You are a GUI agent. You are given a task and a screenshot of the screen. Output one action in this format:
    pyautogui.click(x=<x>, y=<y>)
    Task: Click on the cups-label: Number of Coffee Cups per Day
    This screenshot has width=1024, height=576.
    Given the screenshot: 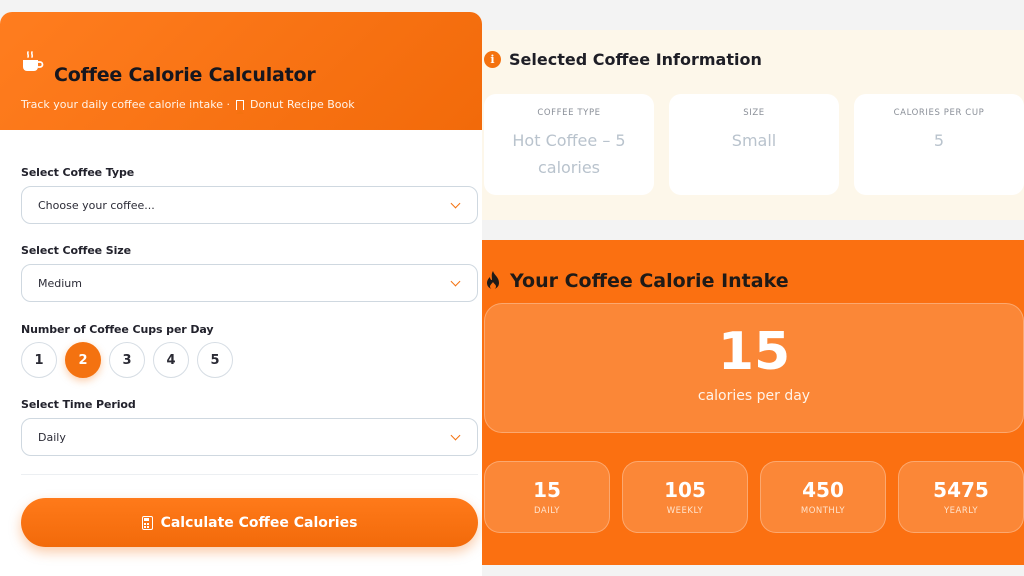 What is the action you would take?
    pyautogui.click(x=117, y=329)
    